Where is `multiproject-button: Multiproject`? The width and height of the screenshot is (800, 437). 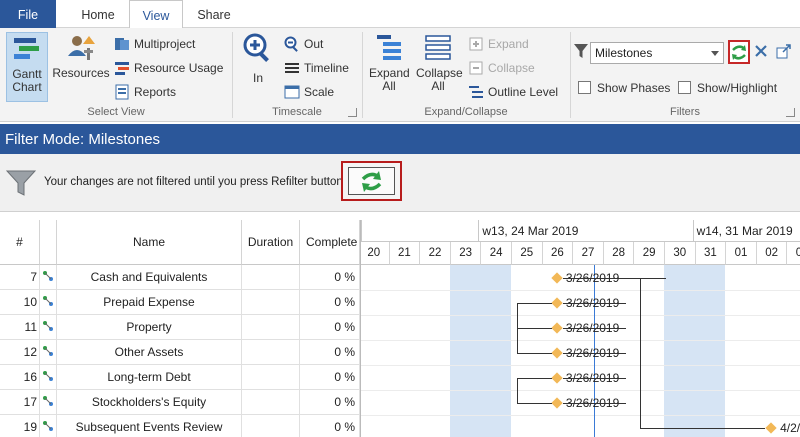 multiproject-button: Multiproject is located at coordinates (154, 44).